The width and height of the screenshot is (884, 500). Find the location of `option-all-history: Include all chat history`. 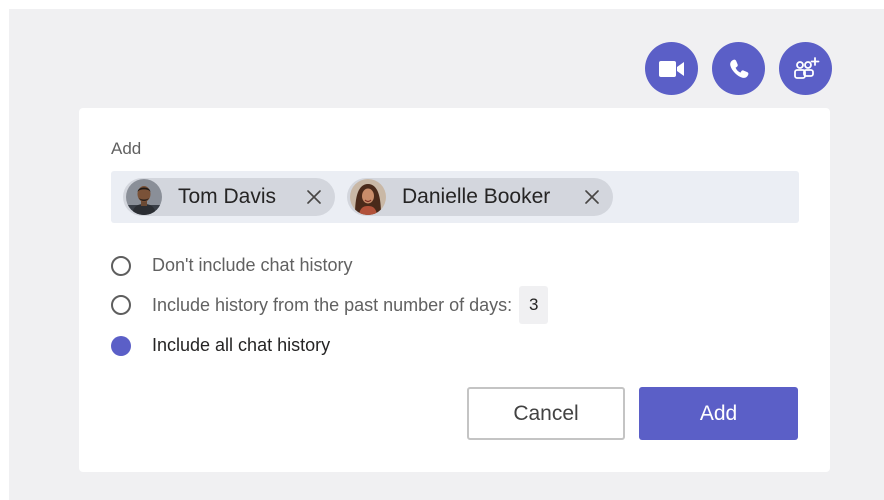

option-all-history: Include all chat history is located at coordinates (220, 345).